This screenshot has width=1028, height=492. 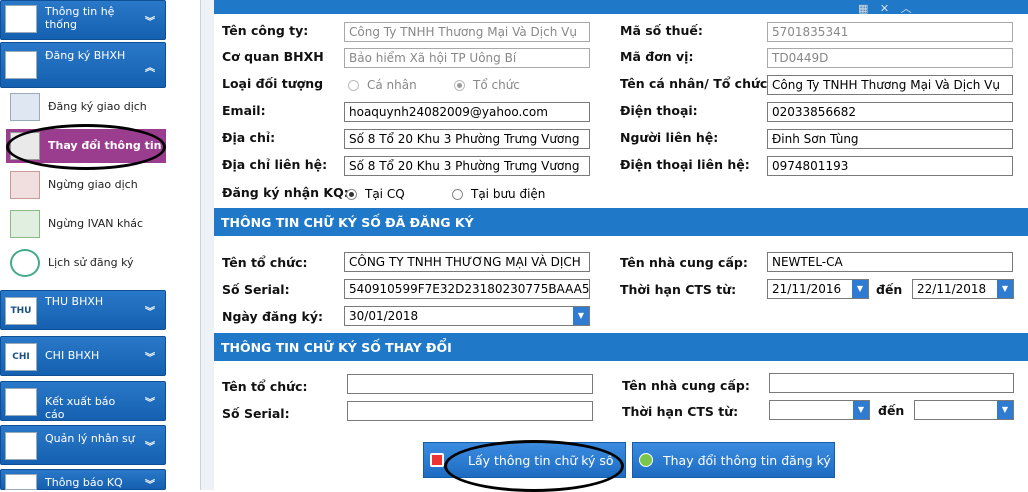 I want to click on contact-address-field: Số 8 Tổ 20 Khu 3 Phường Trưng Vương, so click(x=467, y=166).